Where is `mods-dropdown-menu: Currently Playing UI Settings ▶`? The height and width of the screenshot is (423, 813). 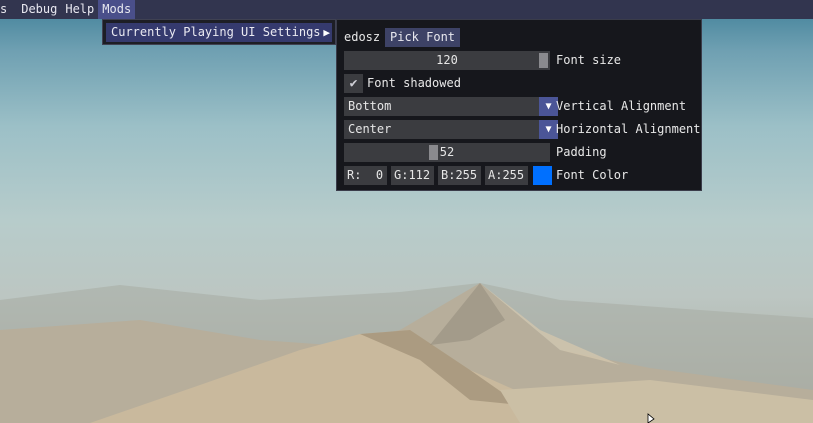
mods-dropdown-menu: Currently Playing UI Settings ▶ is located at coordinates (219, 32).